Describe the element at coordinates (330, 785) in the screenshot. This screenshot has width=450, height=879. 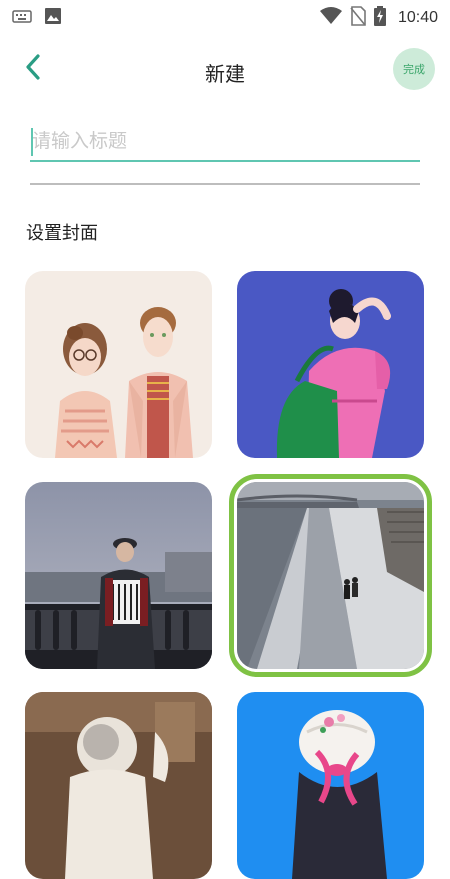
I see `cover-illustration-hat-girl` at that location.